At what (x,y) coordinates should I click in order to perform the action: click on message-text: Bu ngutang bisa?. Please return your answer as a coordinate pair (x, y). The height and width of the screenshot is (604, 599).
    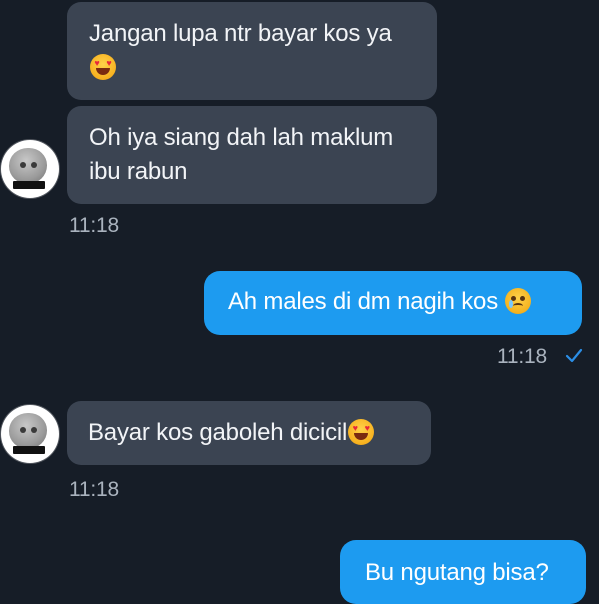
    Looking at the image, I should click on (457, 572).